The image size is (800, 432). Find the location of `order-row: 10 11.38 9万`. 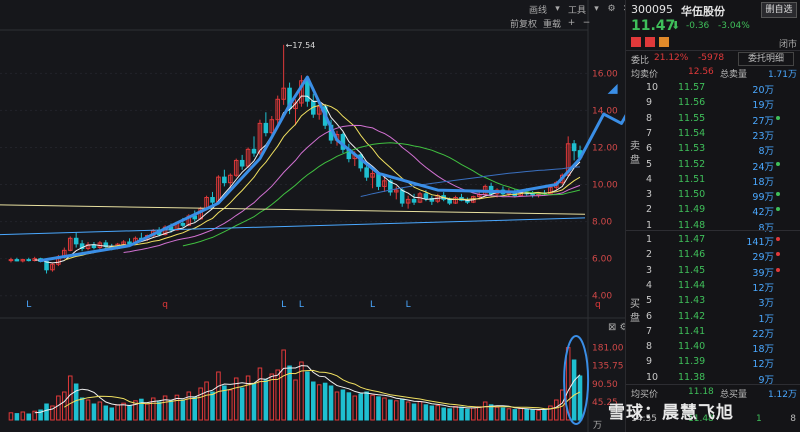

order-row: 10 11.38 9万 is located at coordinates (713, 378).